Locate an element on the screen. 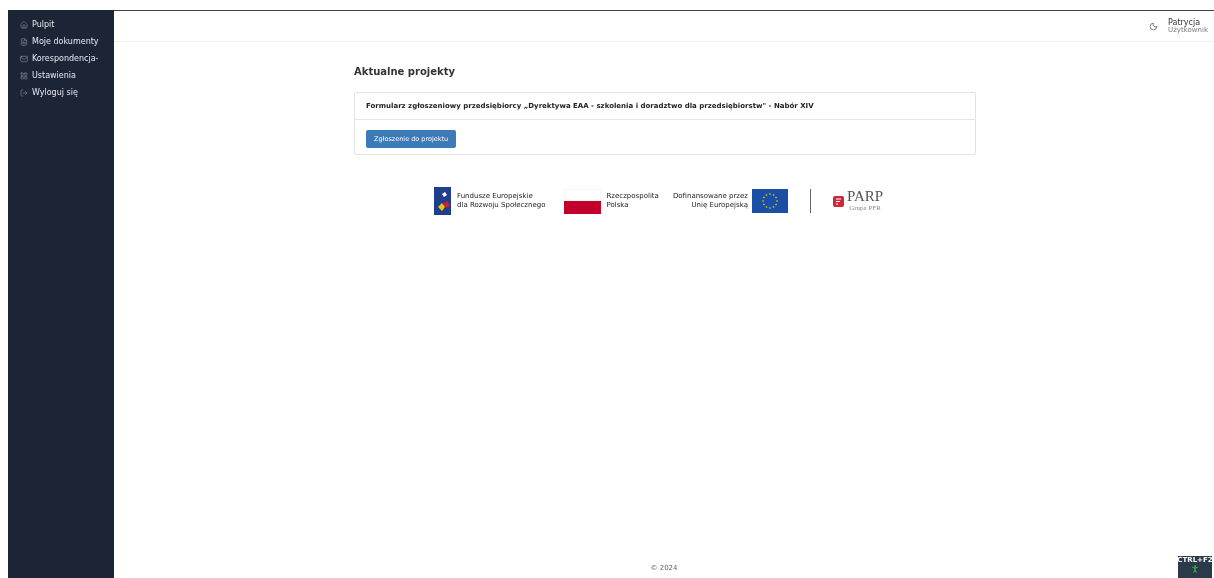 This screenshot has width=1214, height=578. polish-flag-icon is located at coordinates (583, 201).